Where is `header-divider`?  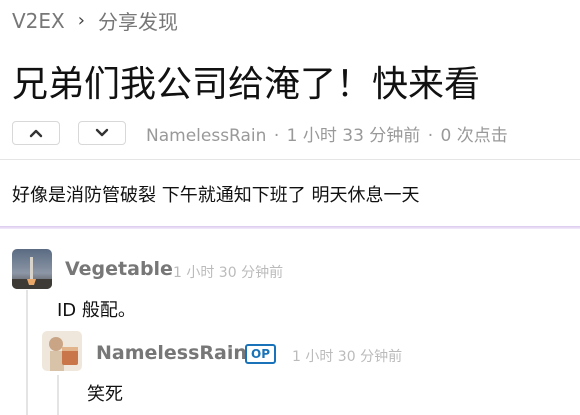
header-divider is located at coordinates (290, 159).